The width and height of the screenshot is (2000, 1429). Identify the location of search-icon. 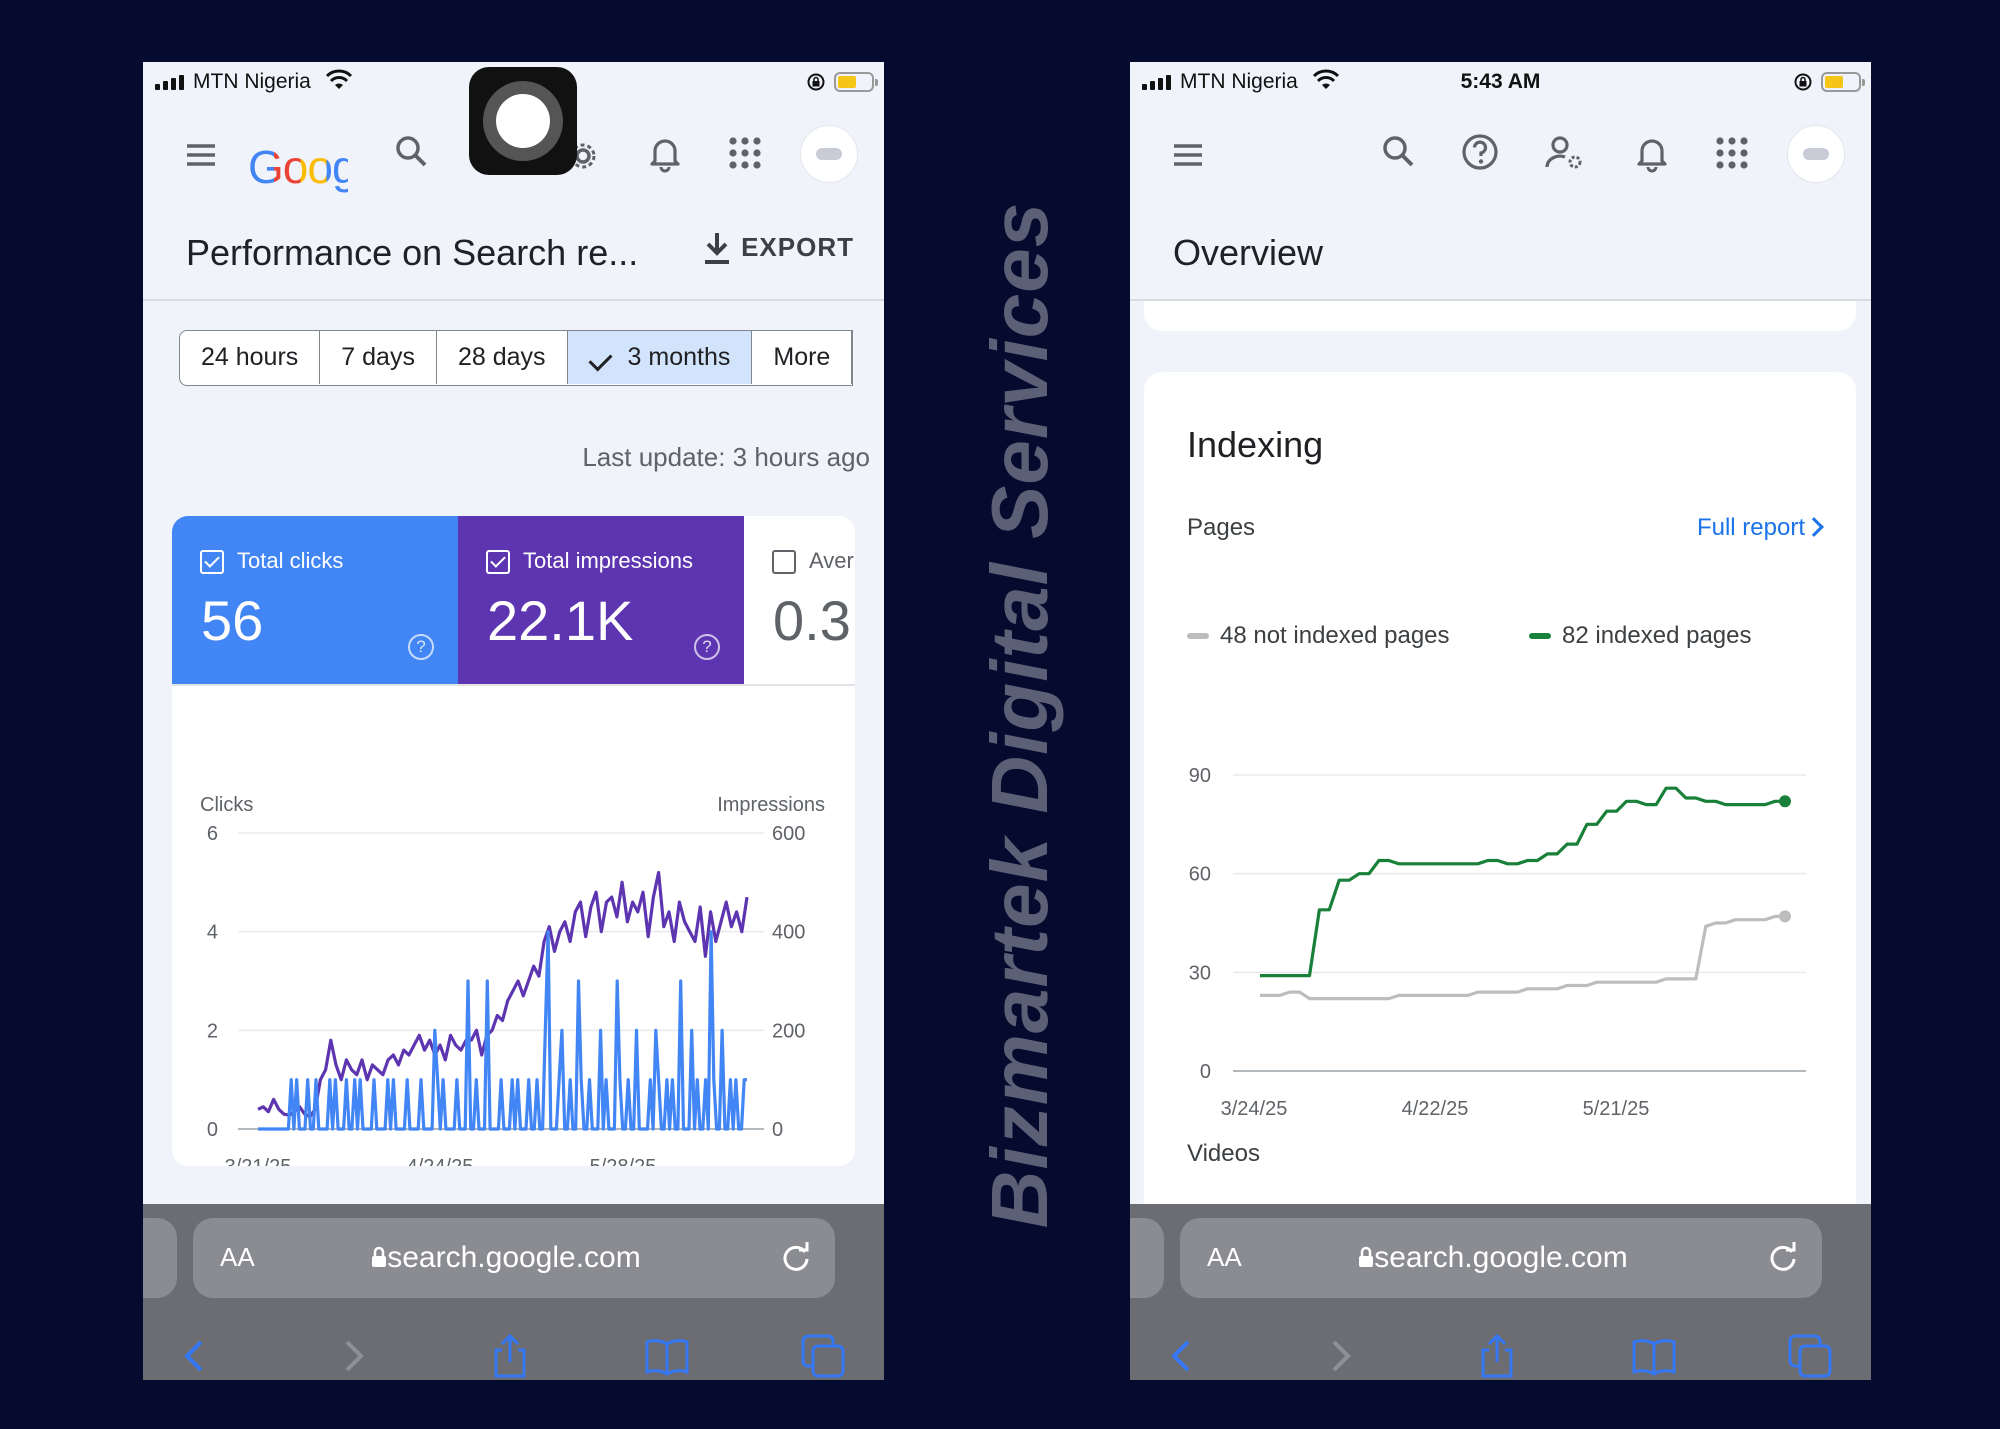
(411, 151).